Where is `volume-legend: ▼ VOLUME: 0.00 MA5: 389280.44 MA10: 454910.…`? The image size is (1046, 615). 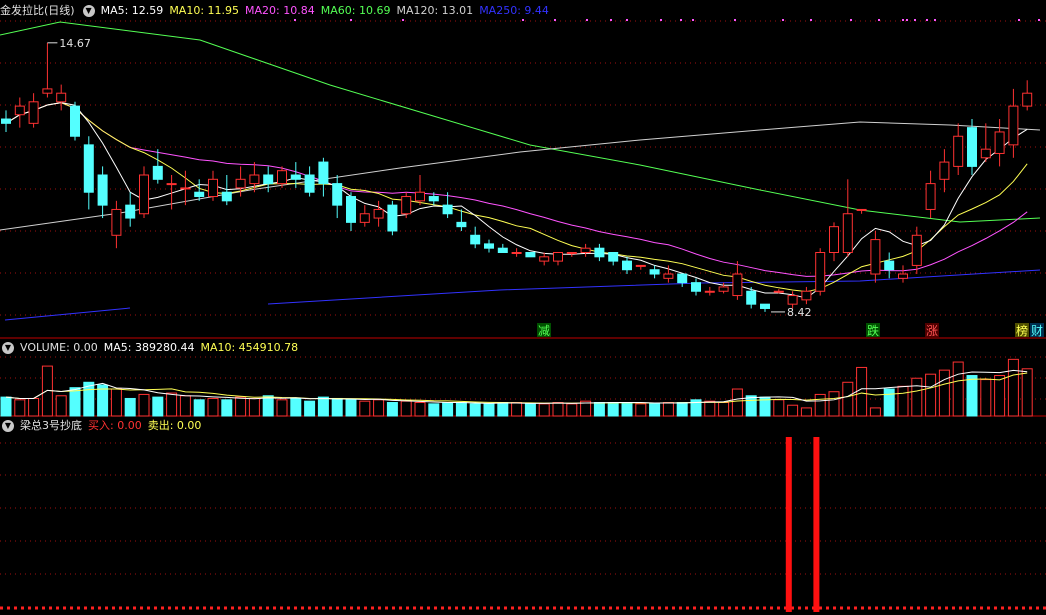 volume-legend: ▼ VOLUME: 0.00 MA5: 389280.44 MA10: 454910.… is located at coordinates (152, 348).